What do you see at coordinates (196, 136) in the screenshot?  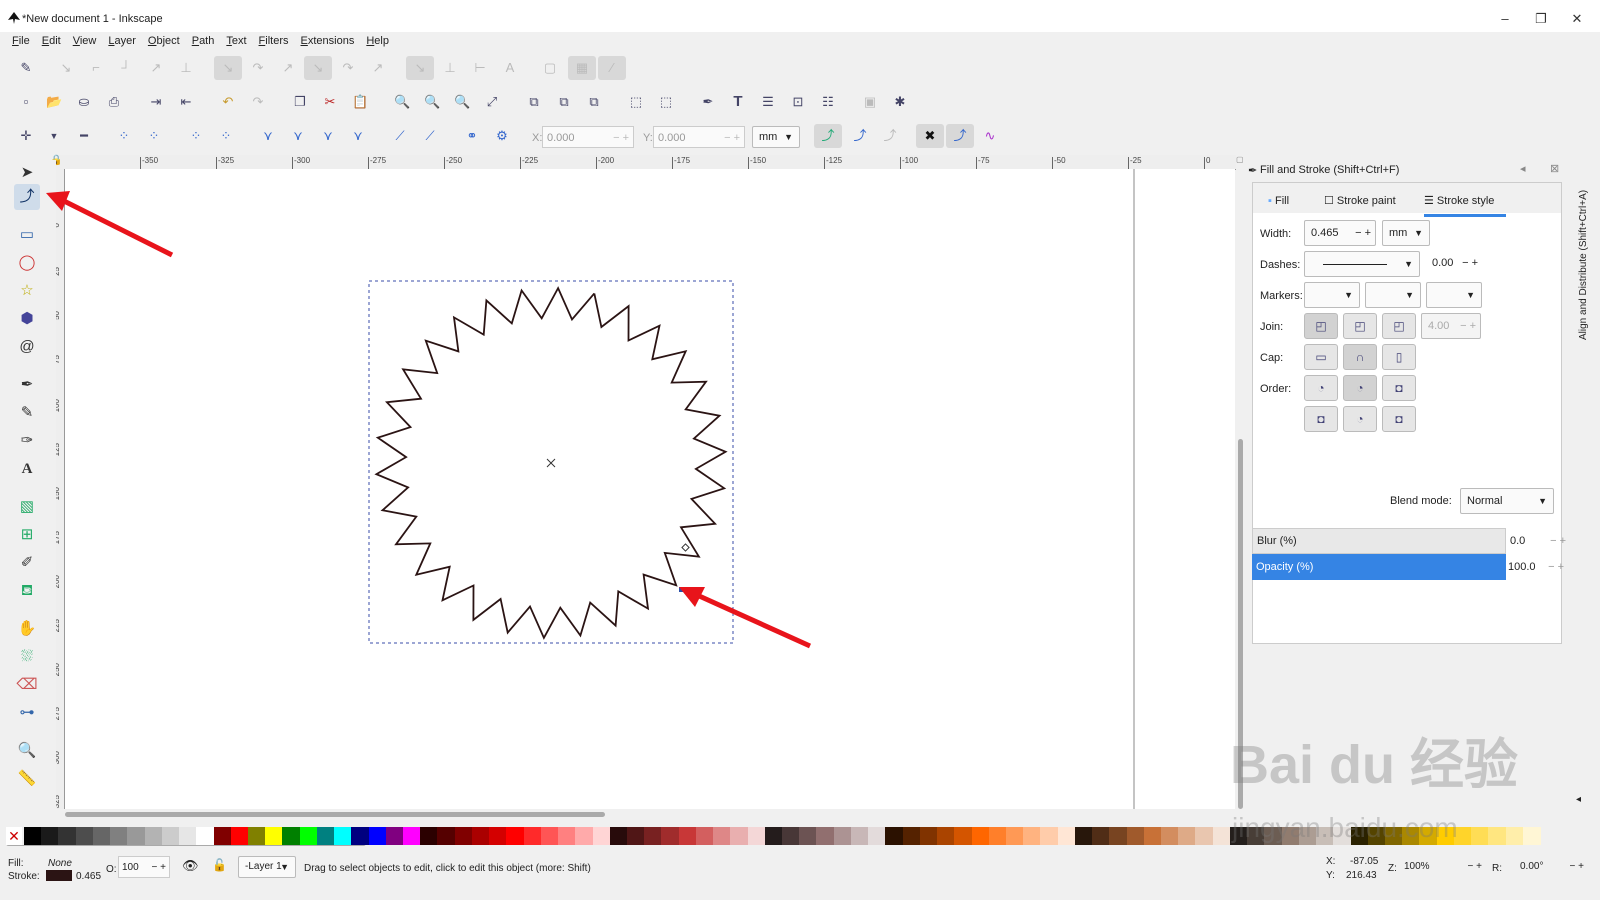 I see `join-segment-icon: ⁘` at bounding box center [196, 136].